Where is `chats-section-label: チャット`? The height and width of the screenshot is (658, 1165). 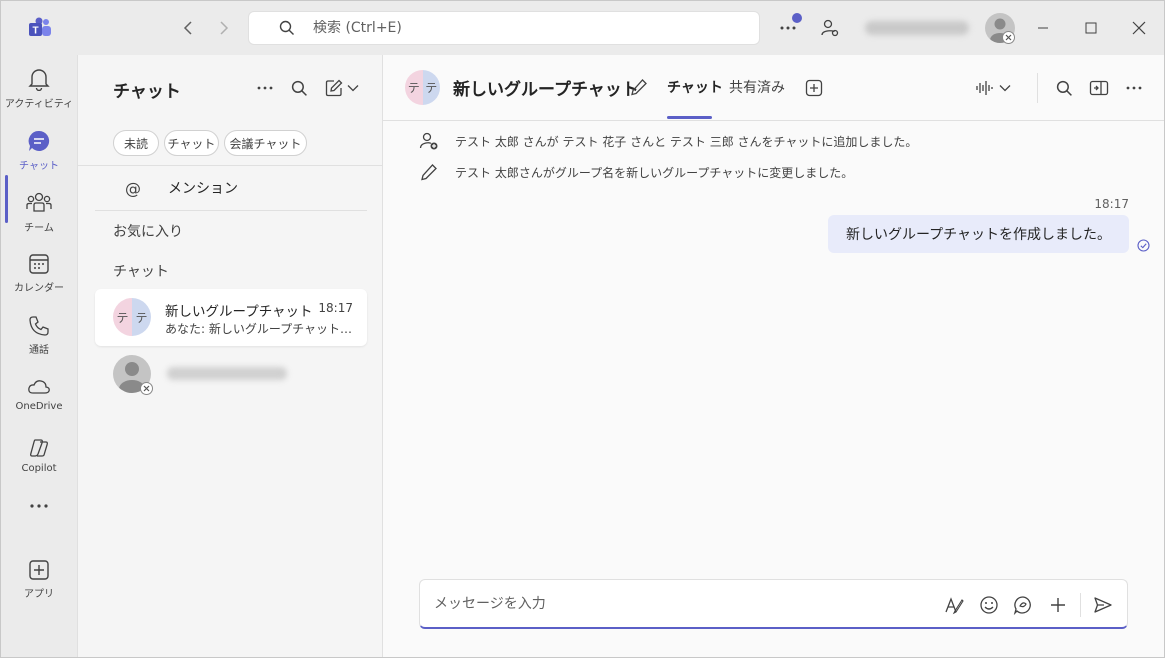
chats-section-label: チャット is located at coordinates (141, 271).